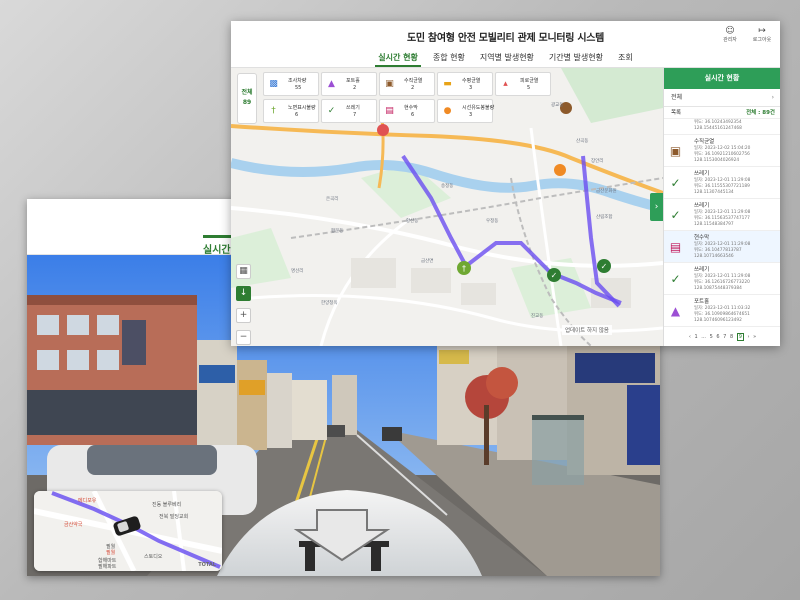  Describe the element at coordinates (714, 256) in the screenshot. I see `event-lng: 128.10714663546` at that location.